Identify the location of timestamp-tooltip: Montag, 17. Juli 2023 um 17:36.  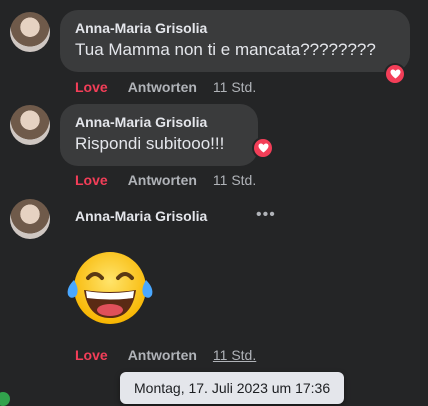
(232, 388).